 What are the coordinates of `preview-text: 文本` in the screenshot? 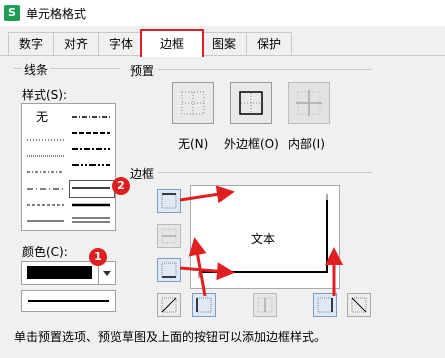 It's located at (263, 239).